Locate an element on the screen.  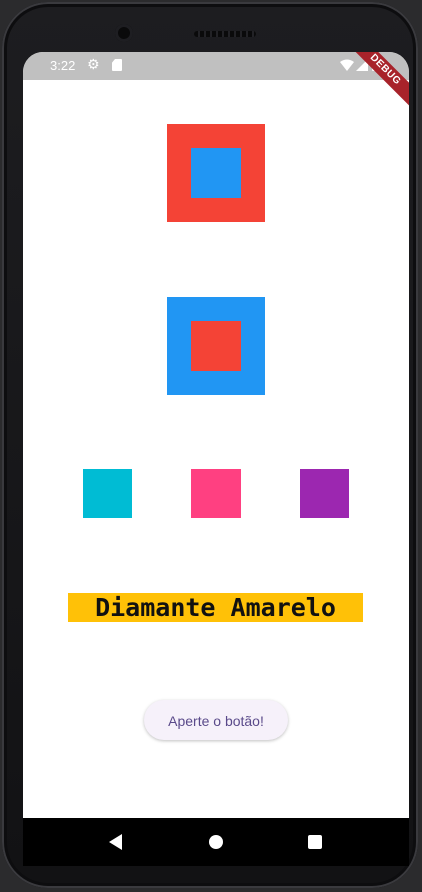
wifi-icon is located at coordinates (347, 65).